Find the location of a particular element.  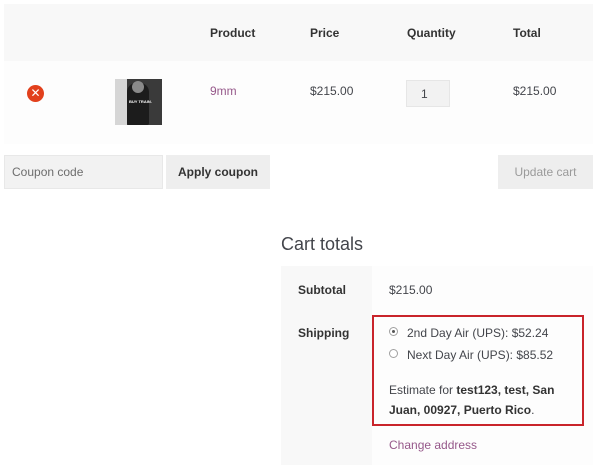

estimate-prefix: Estimate for is located at coordinates (423, 390).